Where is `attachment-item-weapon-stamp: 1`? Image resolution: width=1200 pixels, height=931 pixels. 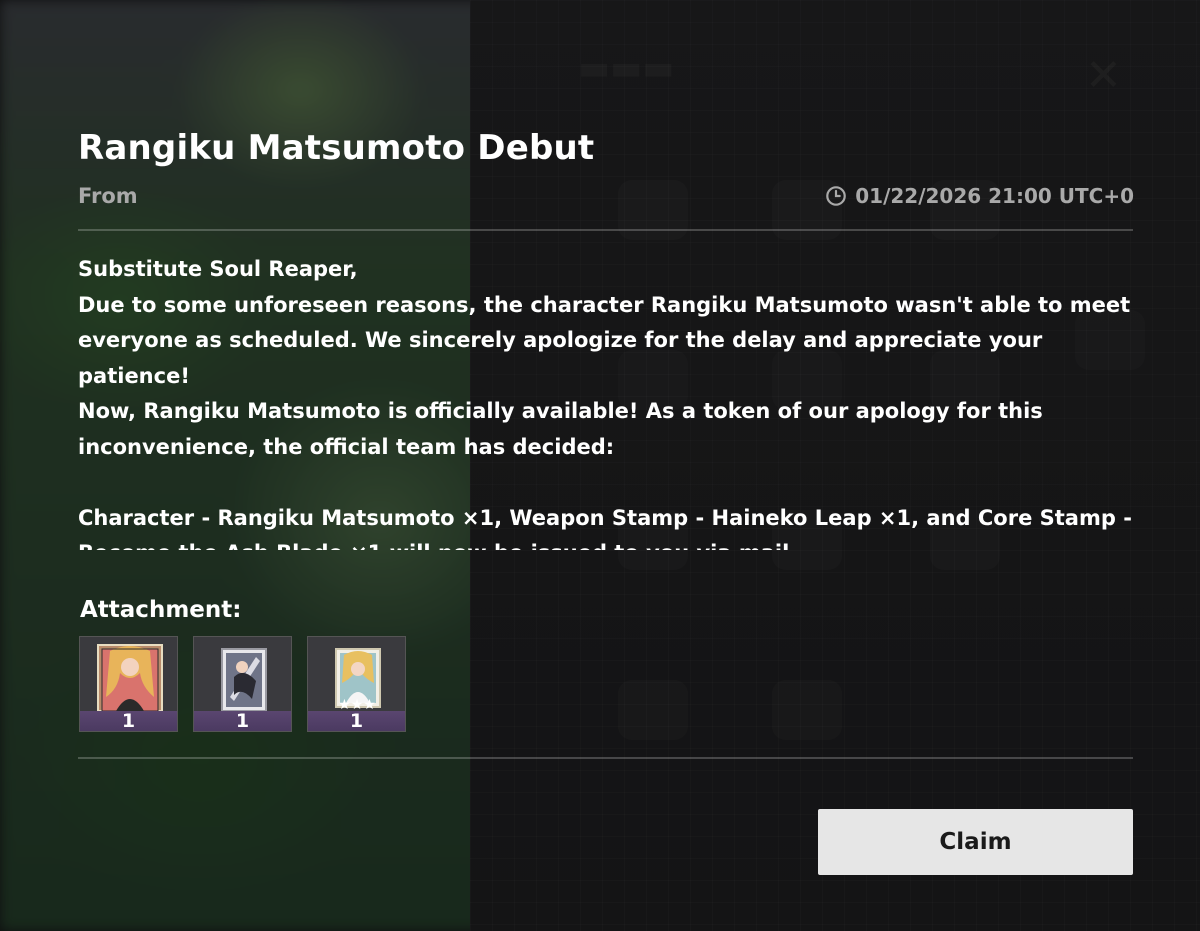 attachment-item-weapon-stamp: 1 is located at coordinates (242, 684).